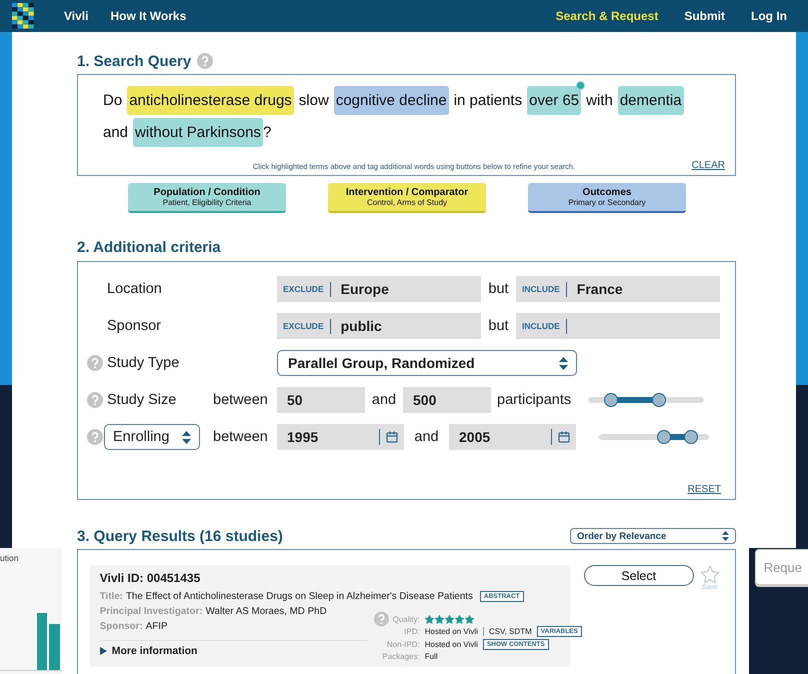 This screenshot has width=808, height=674. What do you see at coordinates (115, 132) in the screenshot?
I see `query-text: and` at bounding box center [115, 132].